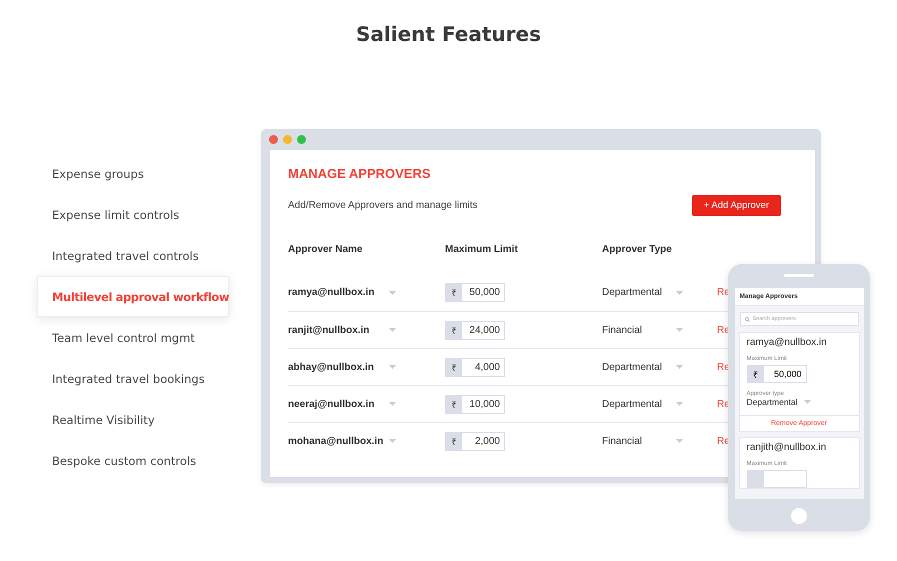 Image resolution: width=897 pixels, height=561 pixels. What do you see at coordinates (336, 441) in the screenshot?
I see `approver-name: mohana@nullbox.in` at bounding box center [336, 441].